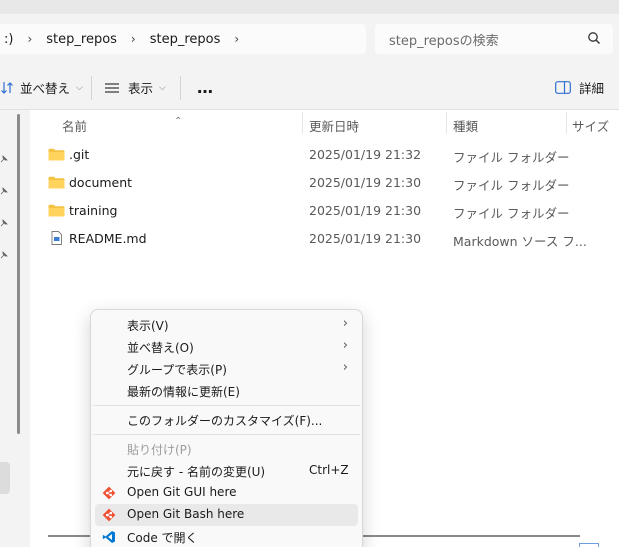  What do you see at coordinates (101, 182) in the screenshot?
I see `file-name: document` at bounding box center [101, 182].